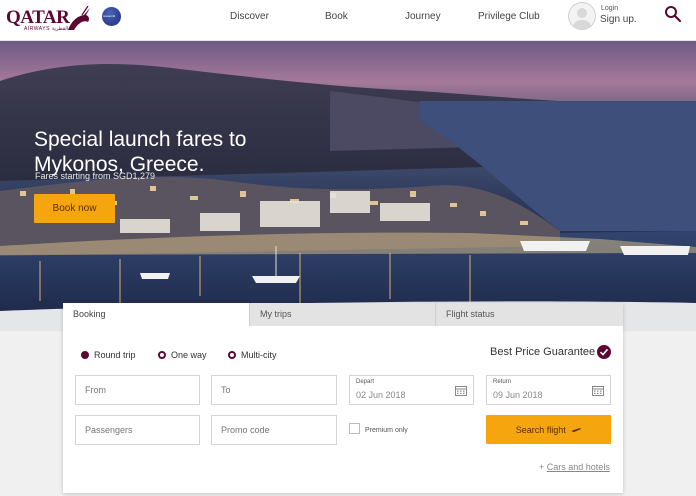 The height and width of the screenshot is (496, 696). I want to click on search-flight-label: Search flight, so click(540, 429).